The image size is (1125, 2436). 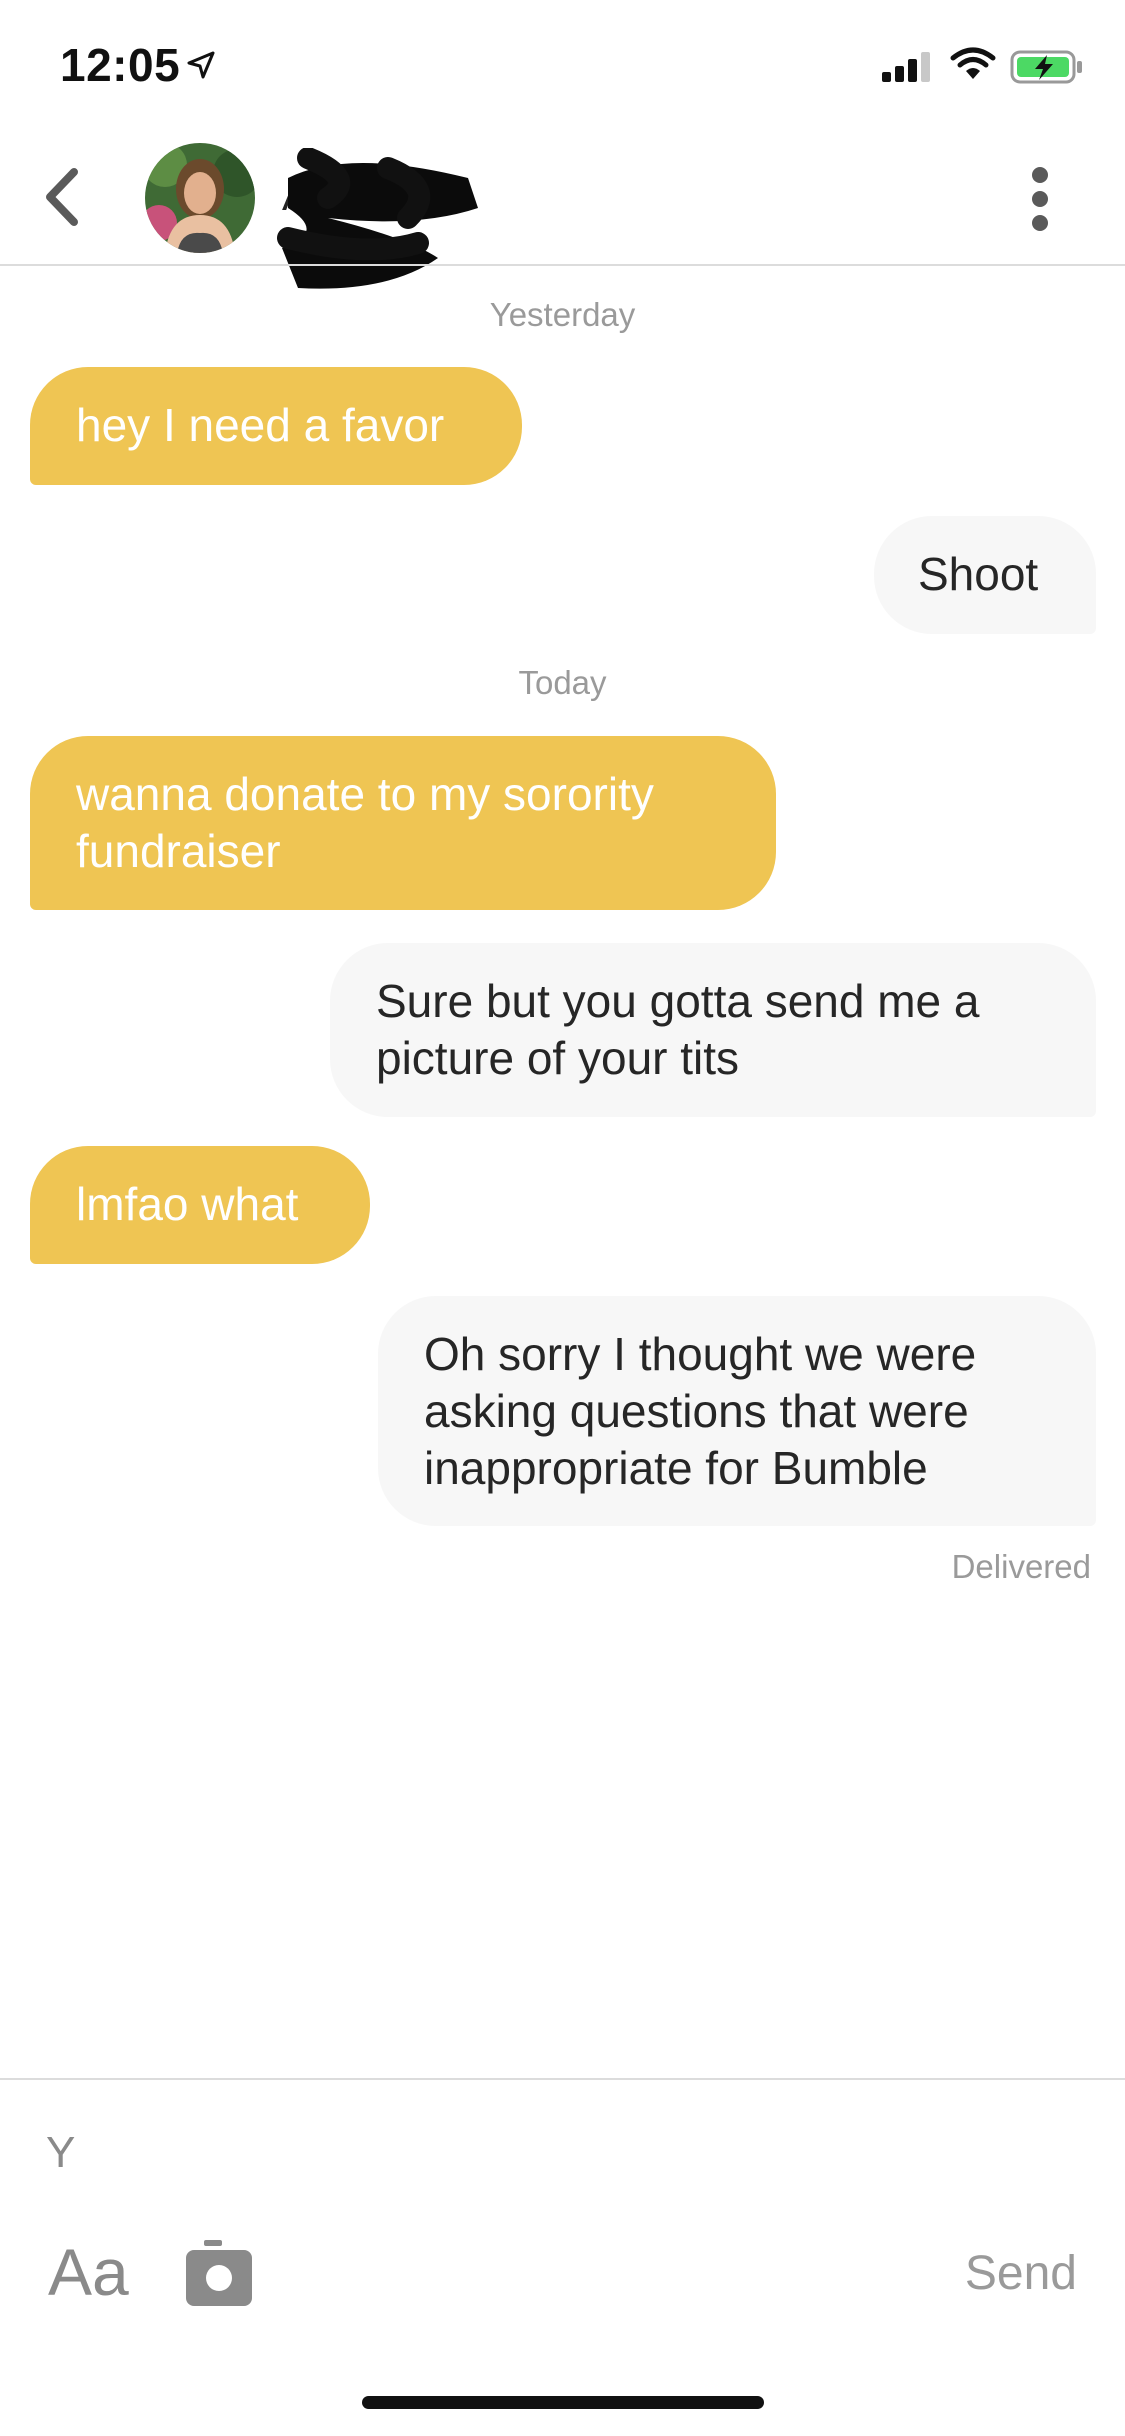 What do you see at coordinates (219, 2273) in the screenshot?
I see `camera-icon` at bounding box center [219, 2273].